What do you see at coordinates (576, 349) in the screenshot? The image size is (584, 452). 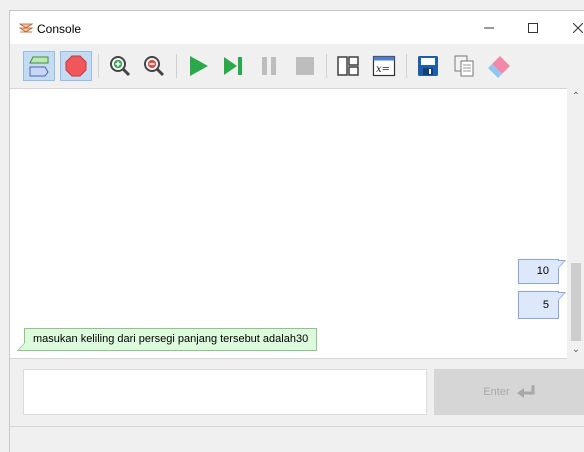 I see `scroll-down-arrow-icon: ⌄` at bounding box center [576, 349].